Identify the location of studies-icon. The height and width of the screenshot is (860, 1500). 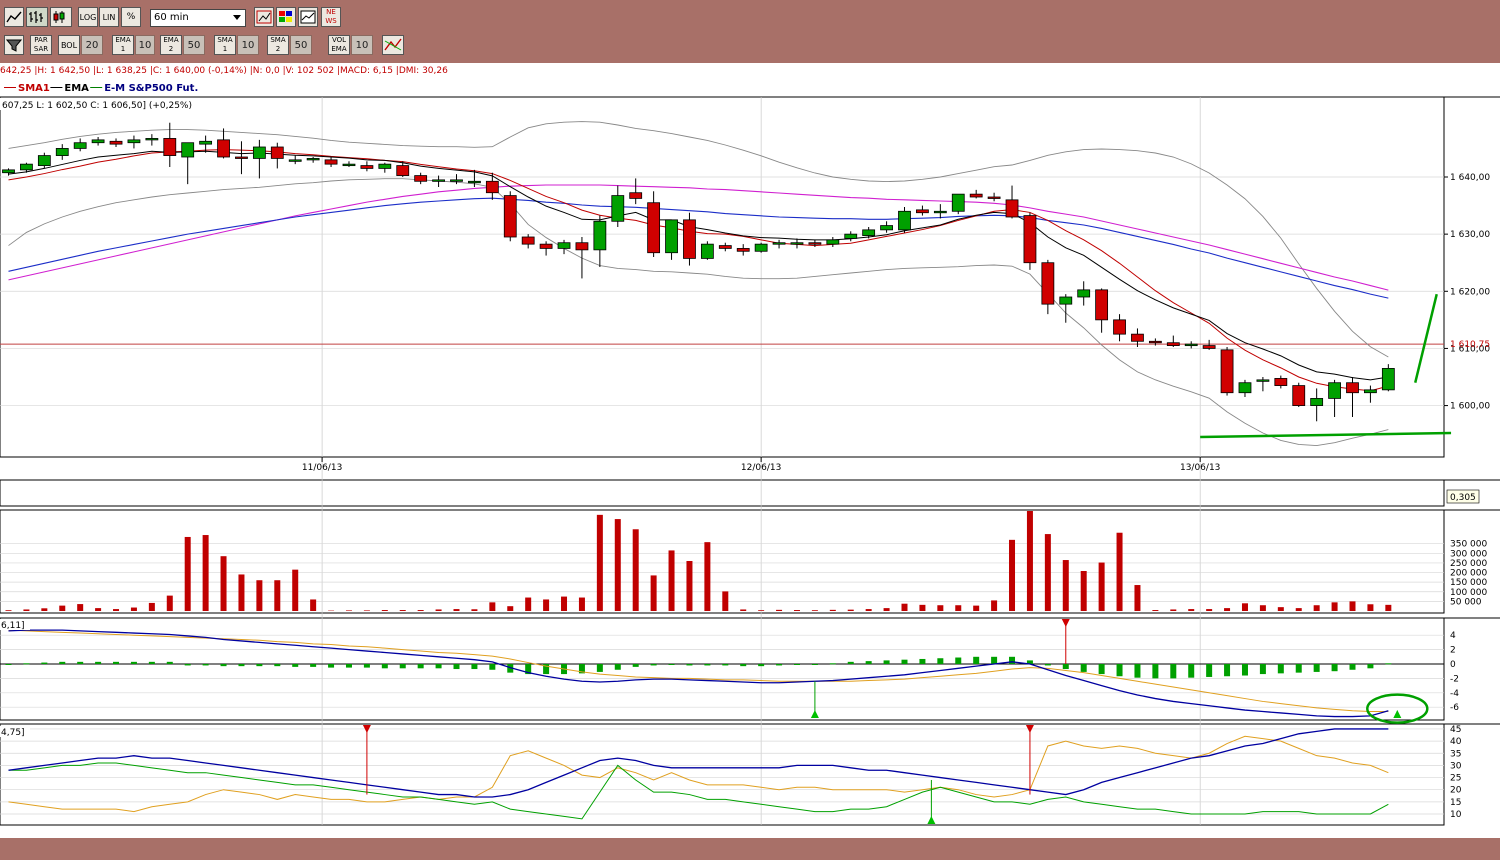
(393, 44).